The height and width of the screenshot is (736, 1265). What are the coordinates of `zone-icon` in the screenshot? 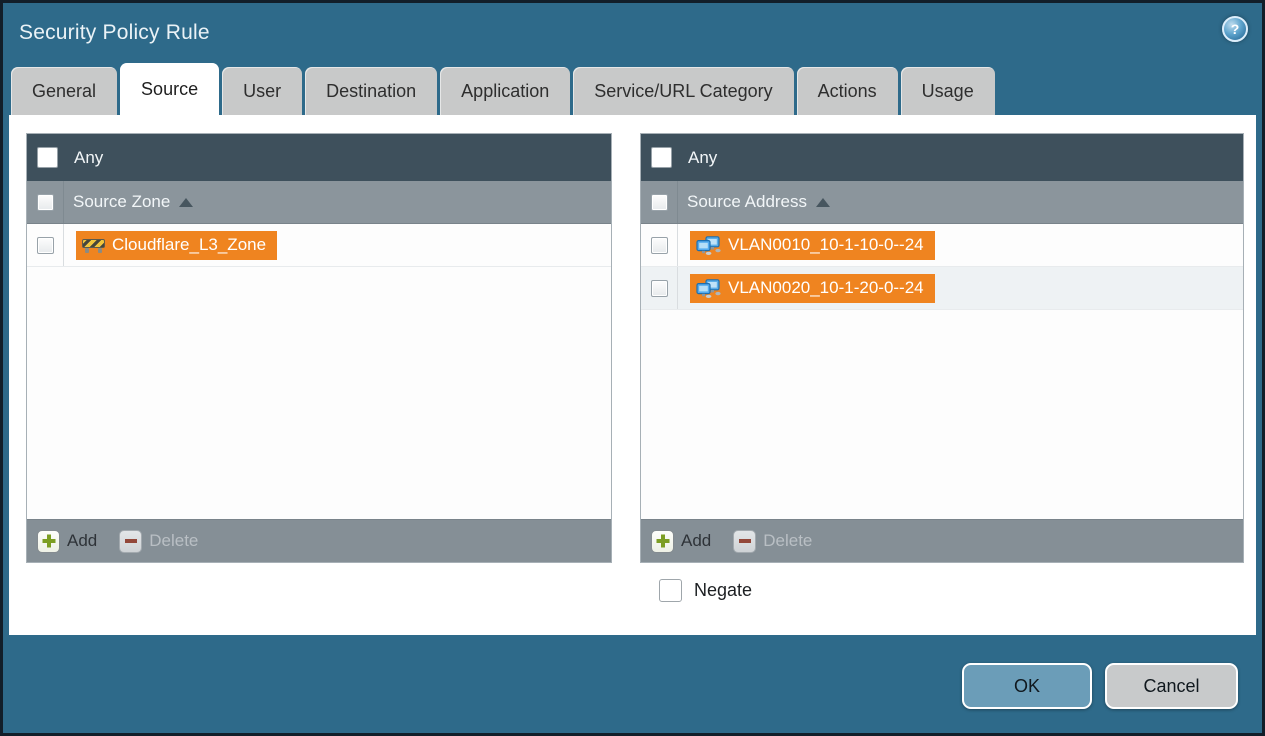 It's located at (93, 245).